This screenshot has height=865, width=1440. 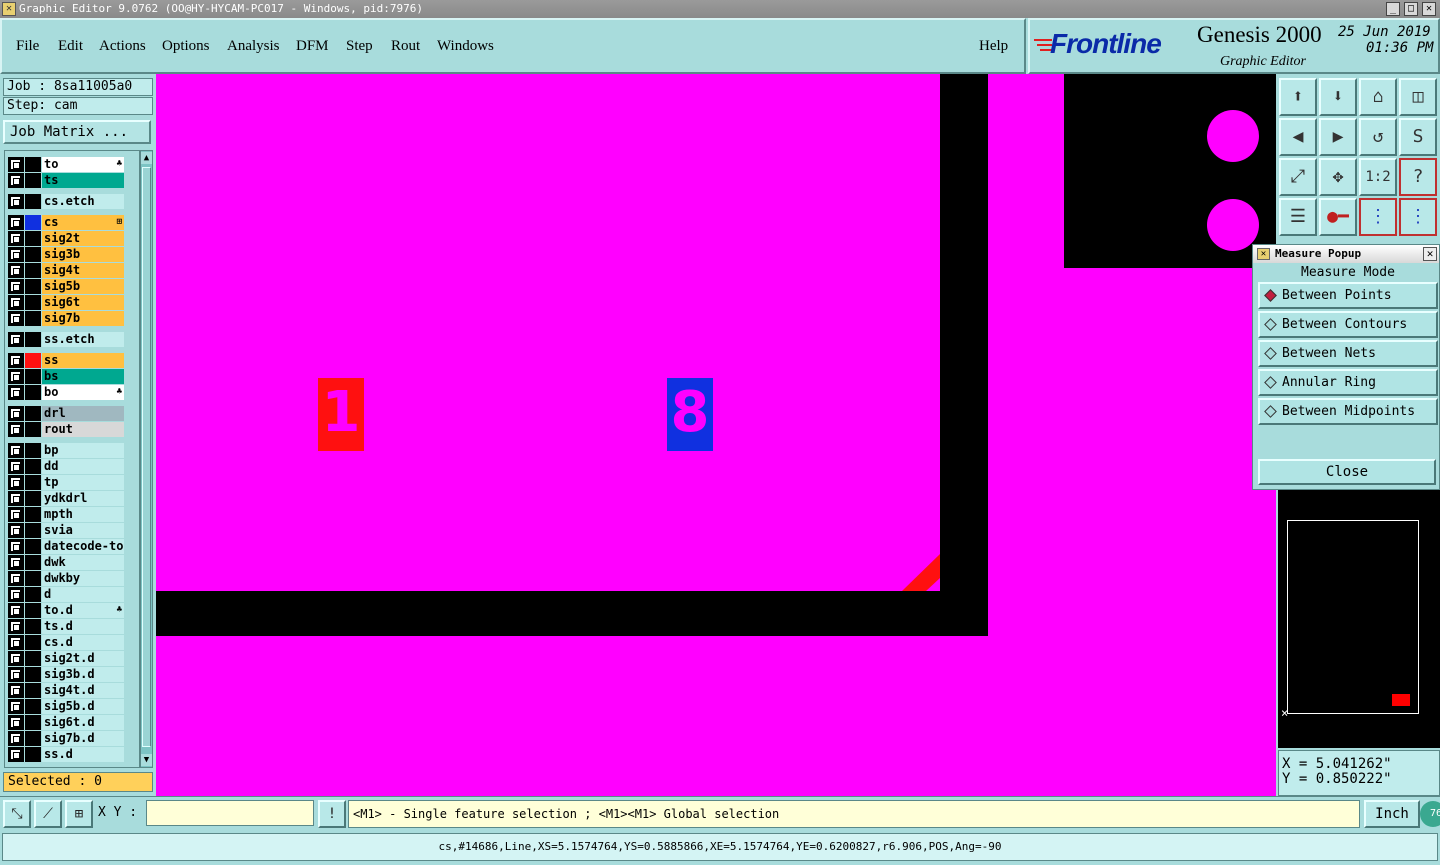 What do you see at coordinates (1338, 217) in the screenshot?
I see `probe-button: ●━` at bounding box center [1338, 217].